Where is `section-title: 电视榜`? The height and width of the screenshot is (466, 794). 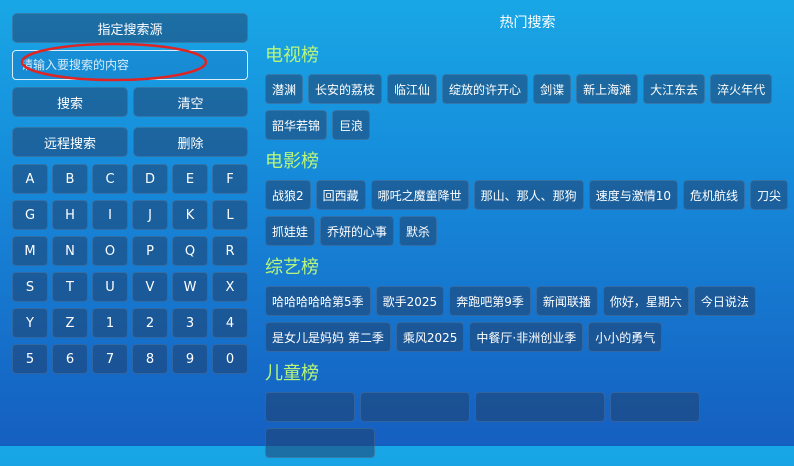 section-title: 电视榜 is located at coordinates (292, 55).